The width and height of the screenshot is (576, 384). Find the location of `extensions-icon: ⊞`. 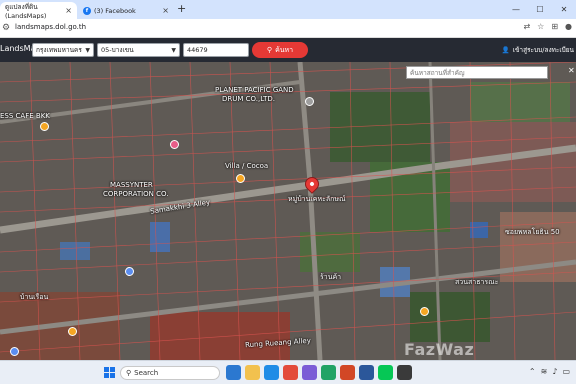

extensions-icon: ⊞ is located at coordinates (554, 26).